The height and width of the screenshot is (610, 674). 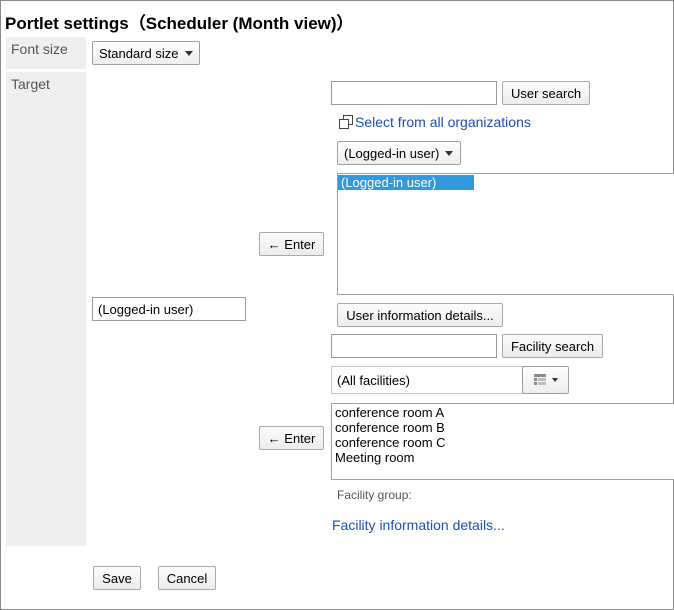 I want to click on facility-tree-icon, so click(x=540, y=379).